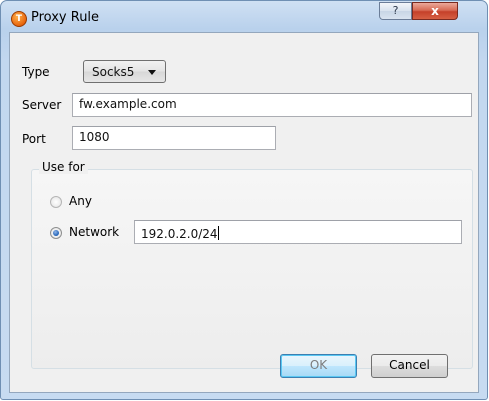 Image resolution: width=489 pixels, height=401 pixels. What do you see at coordinates (65, 17) in the screenshot?
I see `window-title: Proxy Rule` at bounding box center [65, 17].